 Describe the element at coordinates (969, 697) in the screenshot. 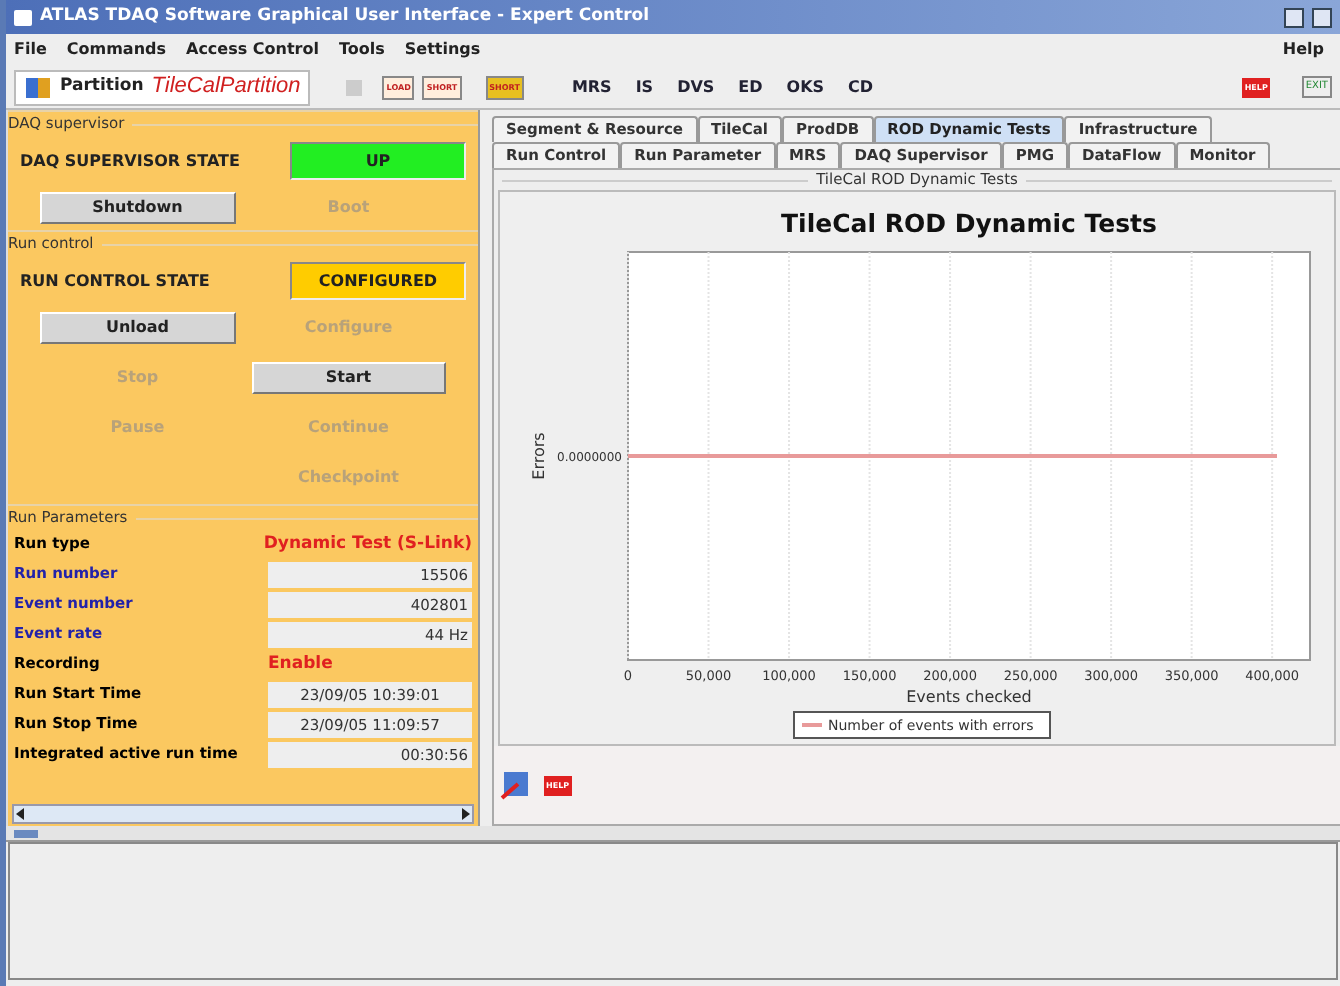

I see `x-axis-label: Events checked` at that location.